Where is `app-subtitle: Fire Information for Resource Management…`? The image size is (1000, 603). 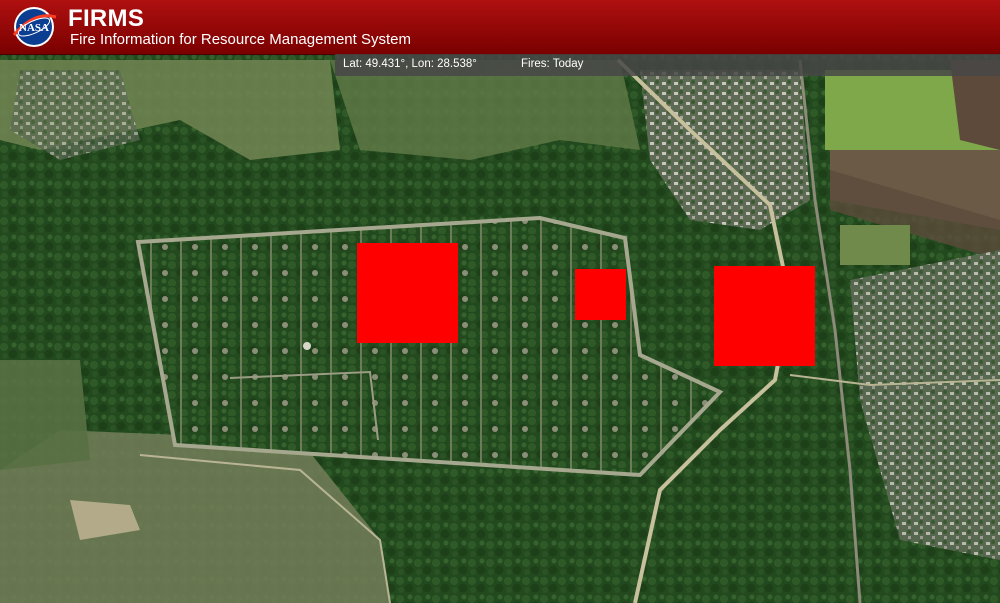 app-subtitle: Fire Information for Resource Management… is located at coordinates (240, 39).